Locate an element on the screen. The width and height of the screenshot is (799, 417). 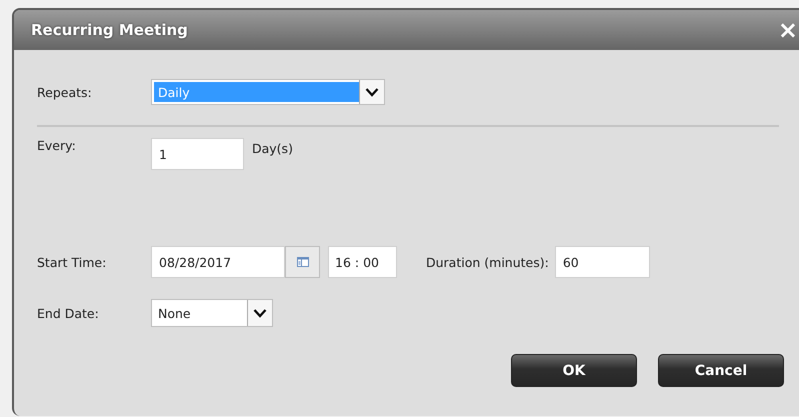
input-field: 60 is located at coordinates (602, 262).